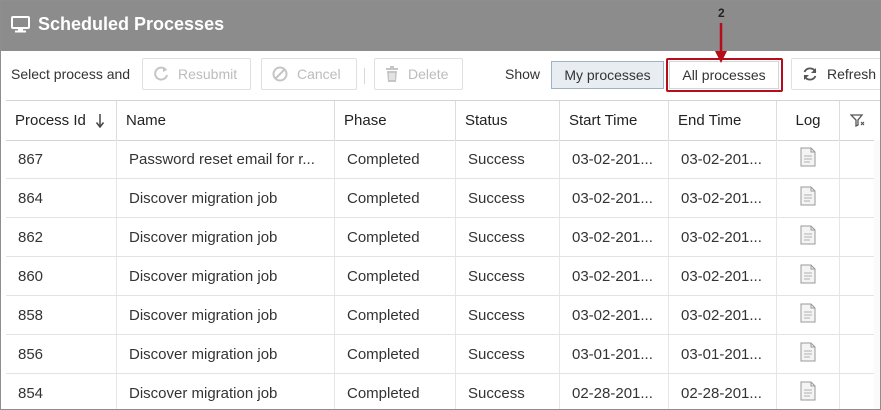  I want to click on header-log: Log, so click(808, 120).